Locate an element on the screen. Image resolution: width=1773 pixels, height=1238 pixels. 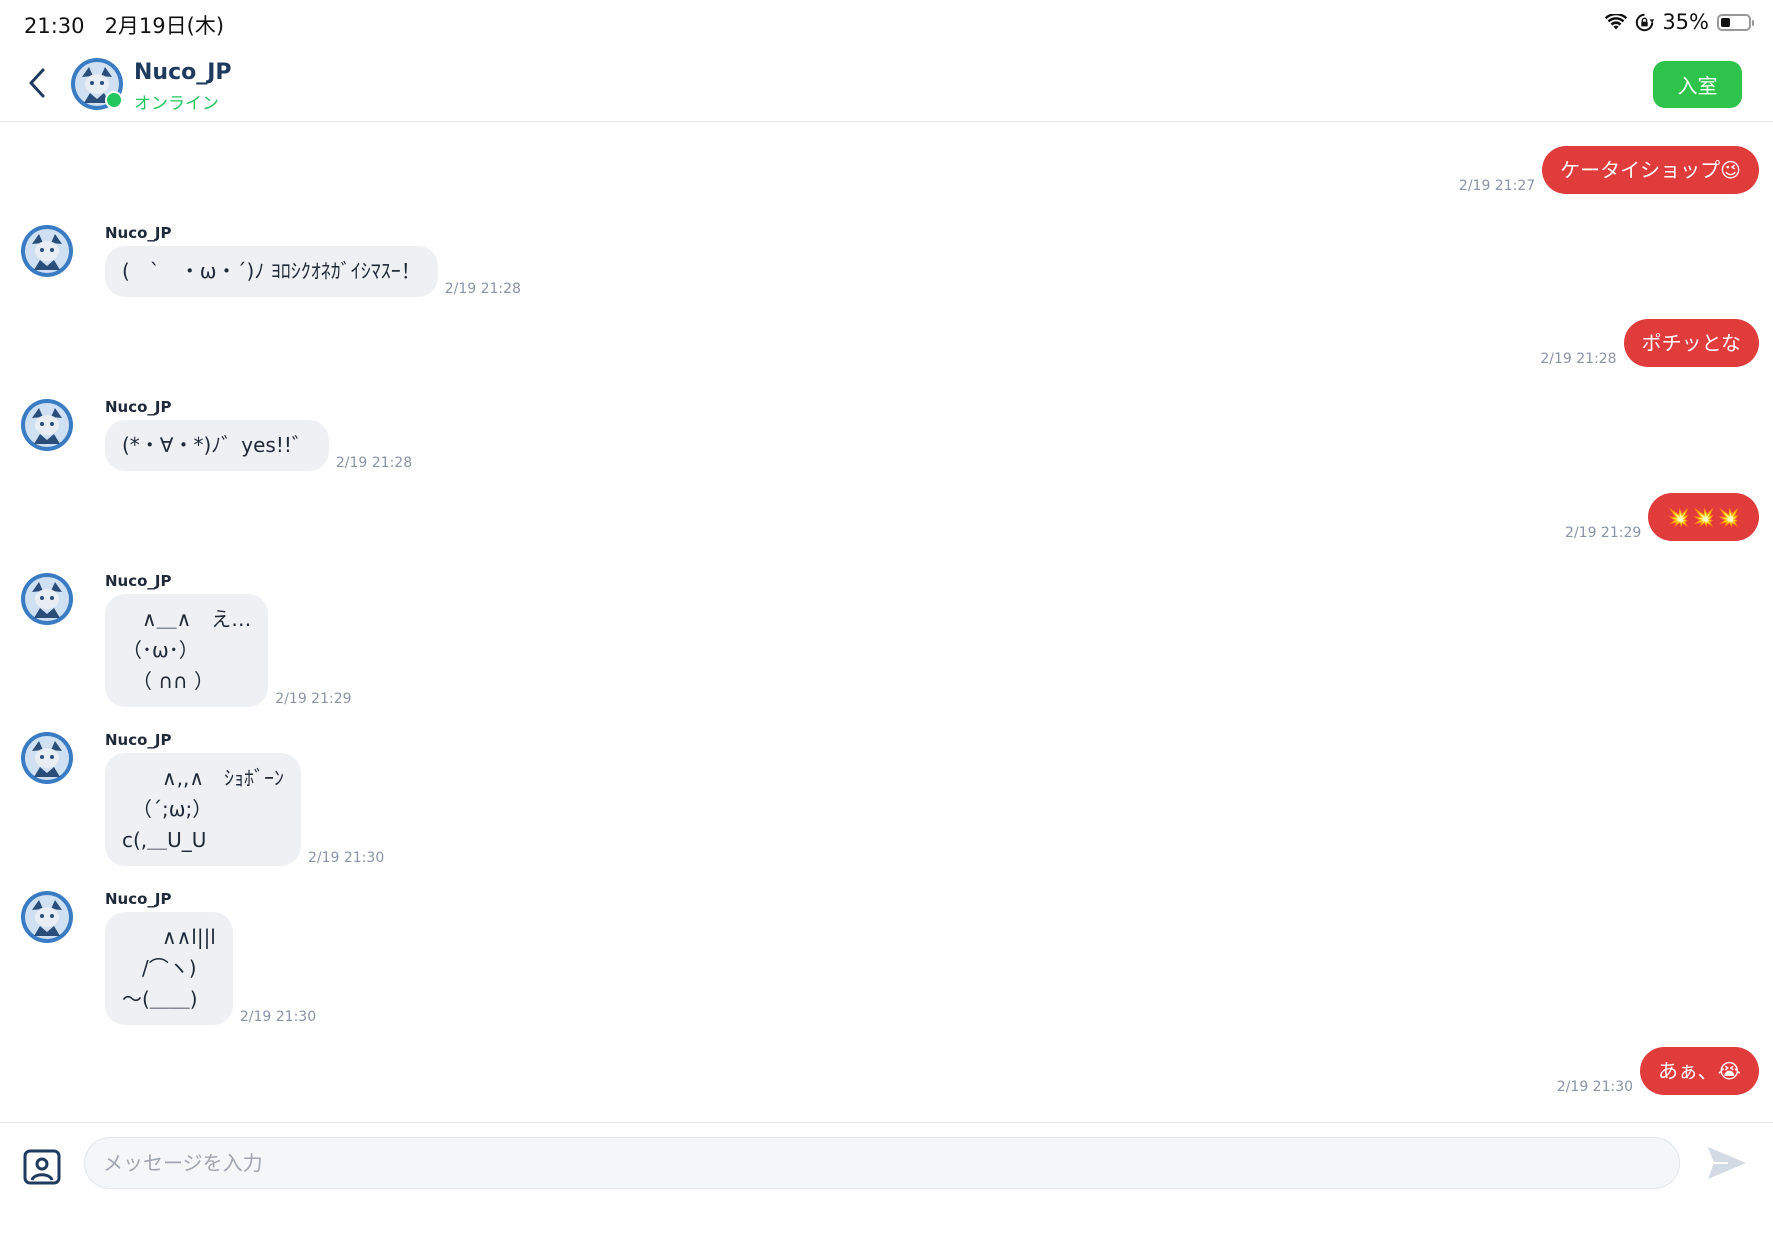
message-bubble: ポチッとな is located at coordinates (1691, 343).